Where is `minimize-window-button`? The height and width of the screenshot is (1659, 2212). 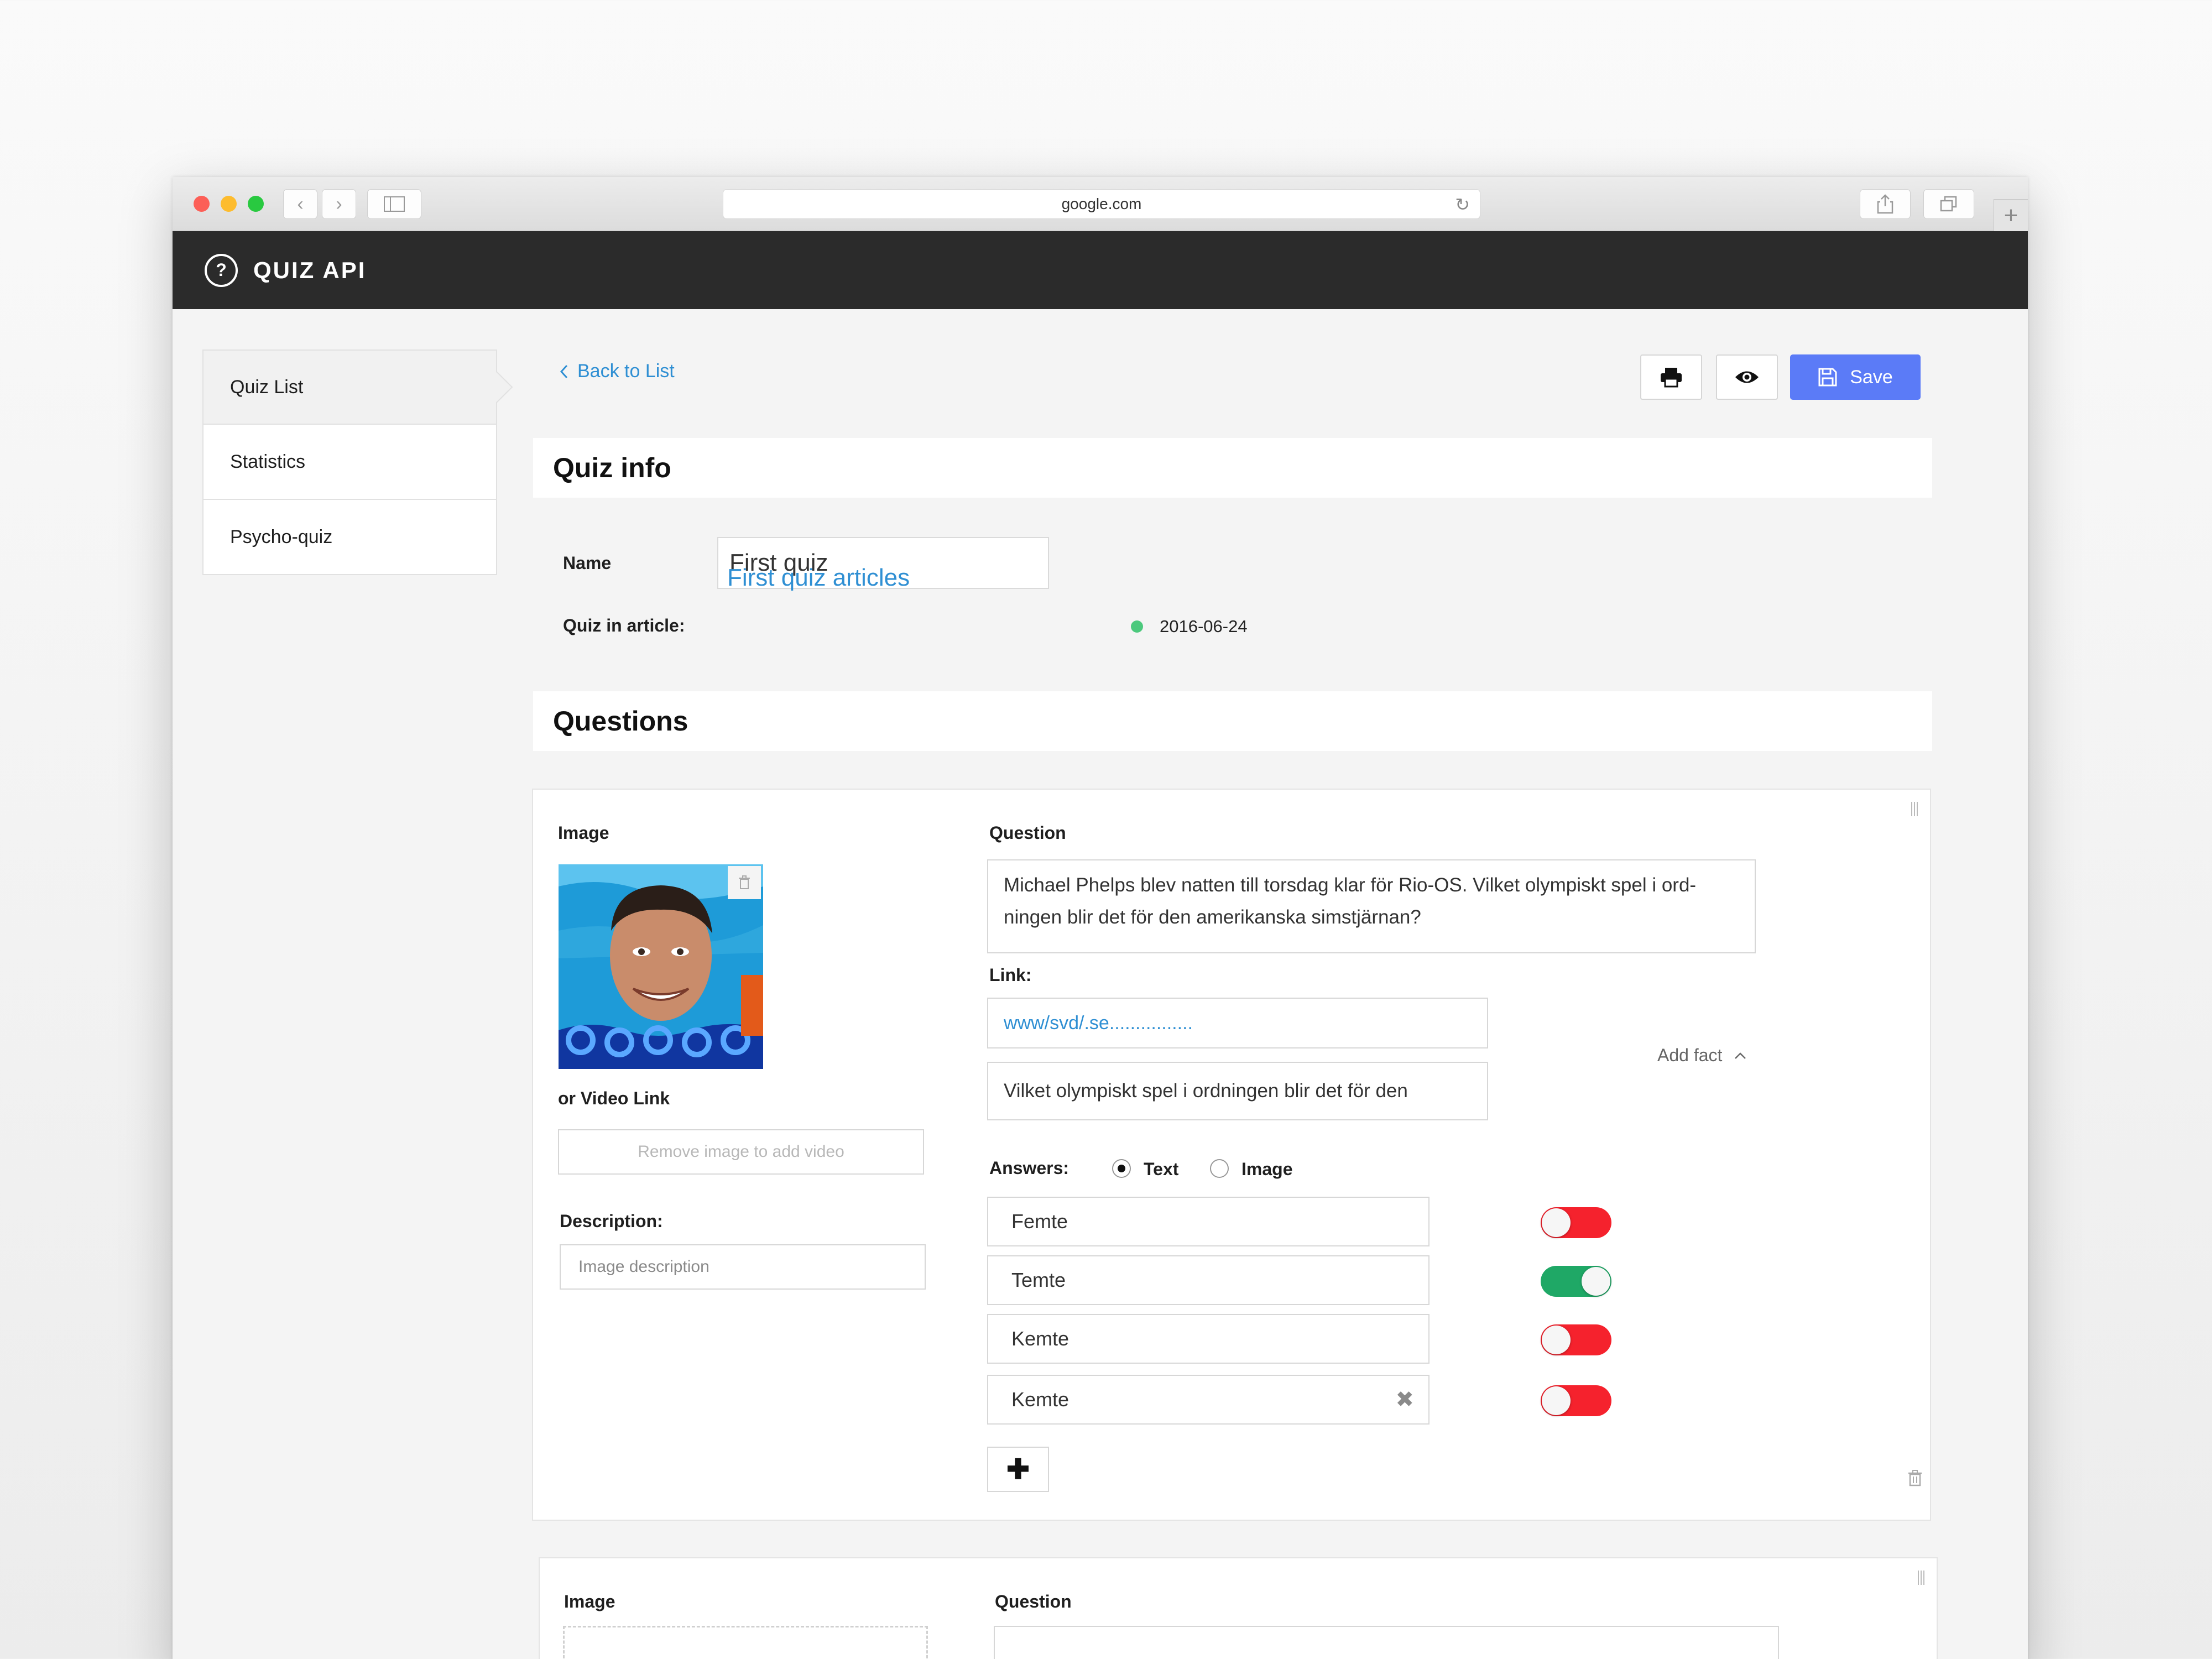
minimize-window-button is located at coordinates (229, 204).